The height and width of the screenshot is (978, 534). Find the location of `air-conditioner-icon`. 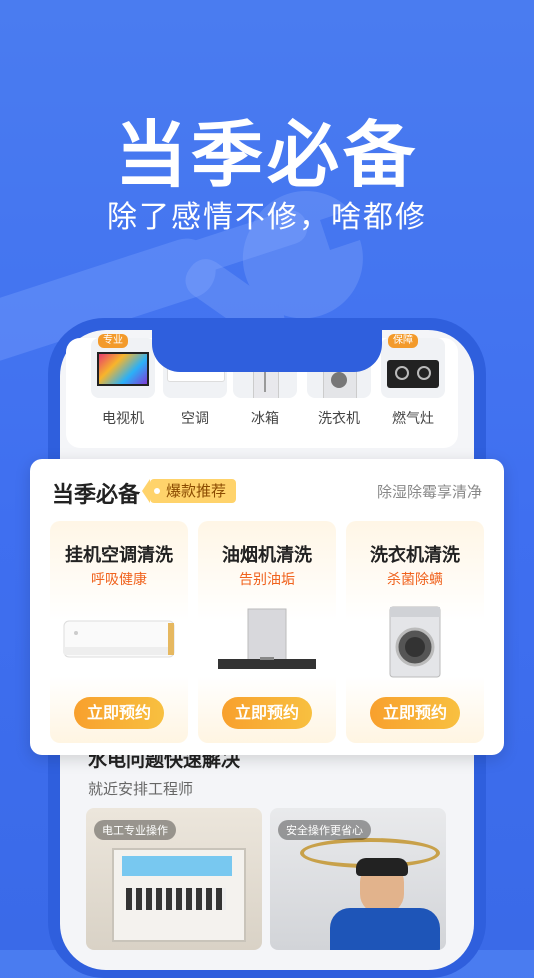

air-conditioner-icon is located at coordinates (119, 639).